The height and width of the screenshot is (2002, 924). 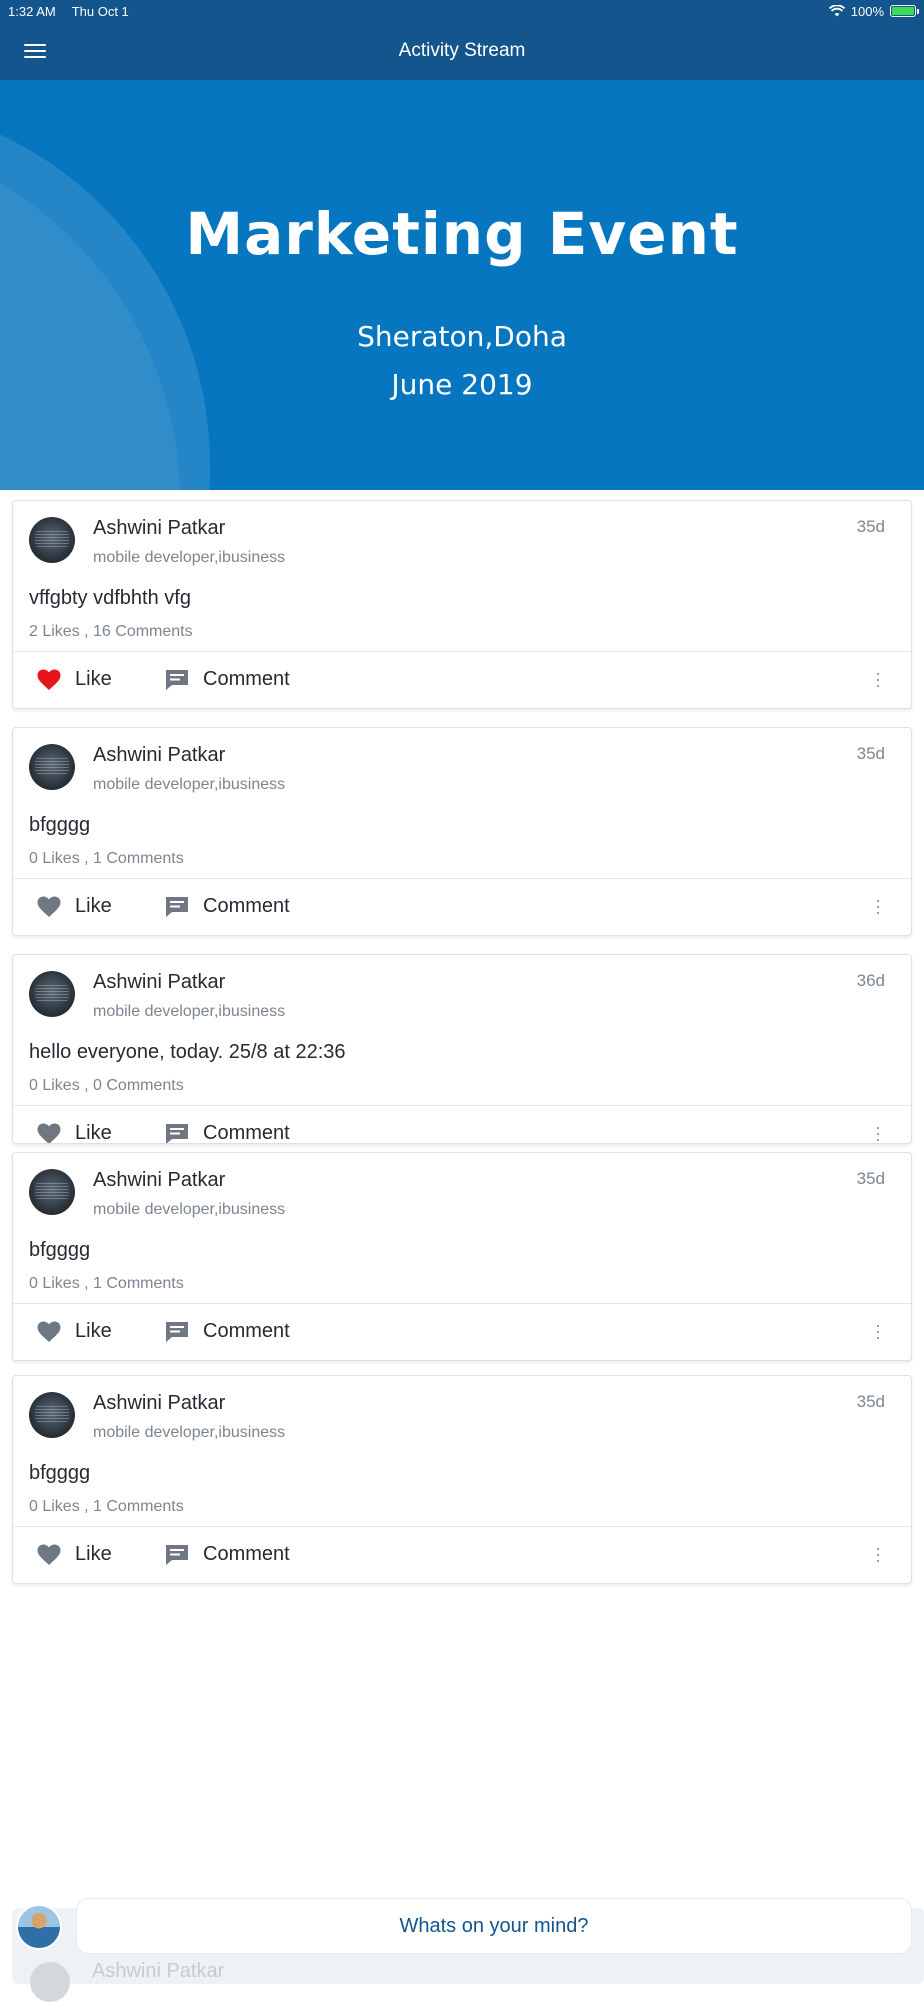 What do you see at coordinates (32, 11) in the screenshot?
I see `status-time: 1:32 AM` at bounding box center [32, 11].